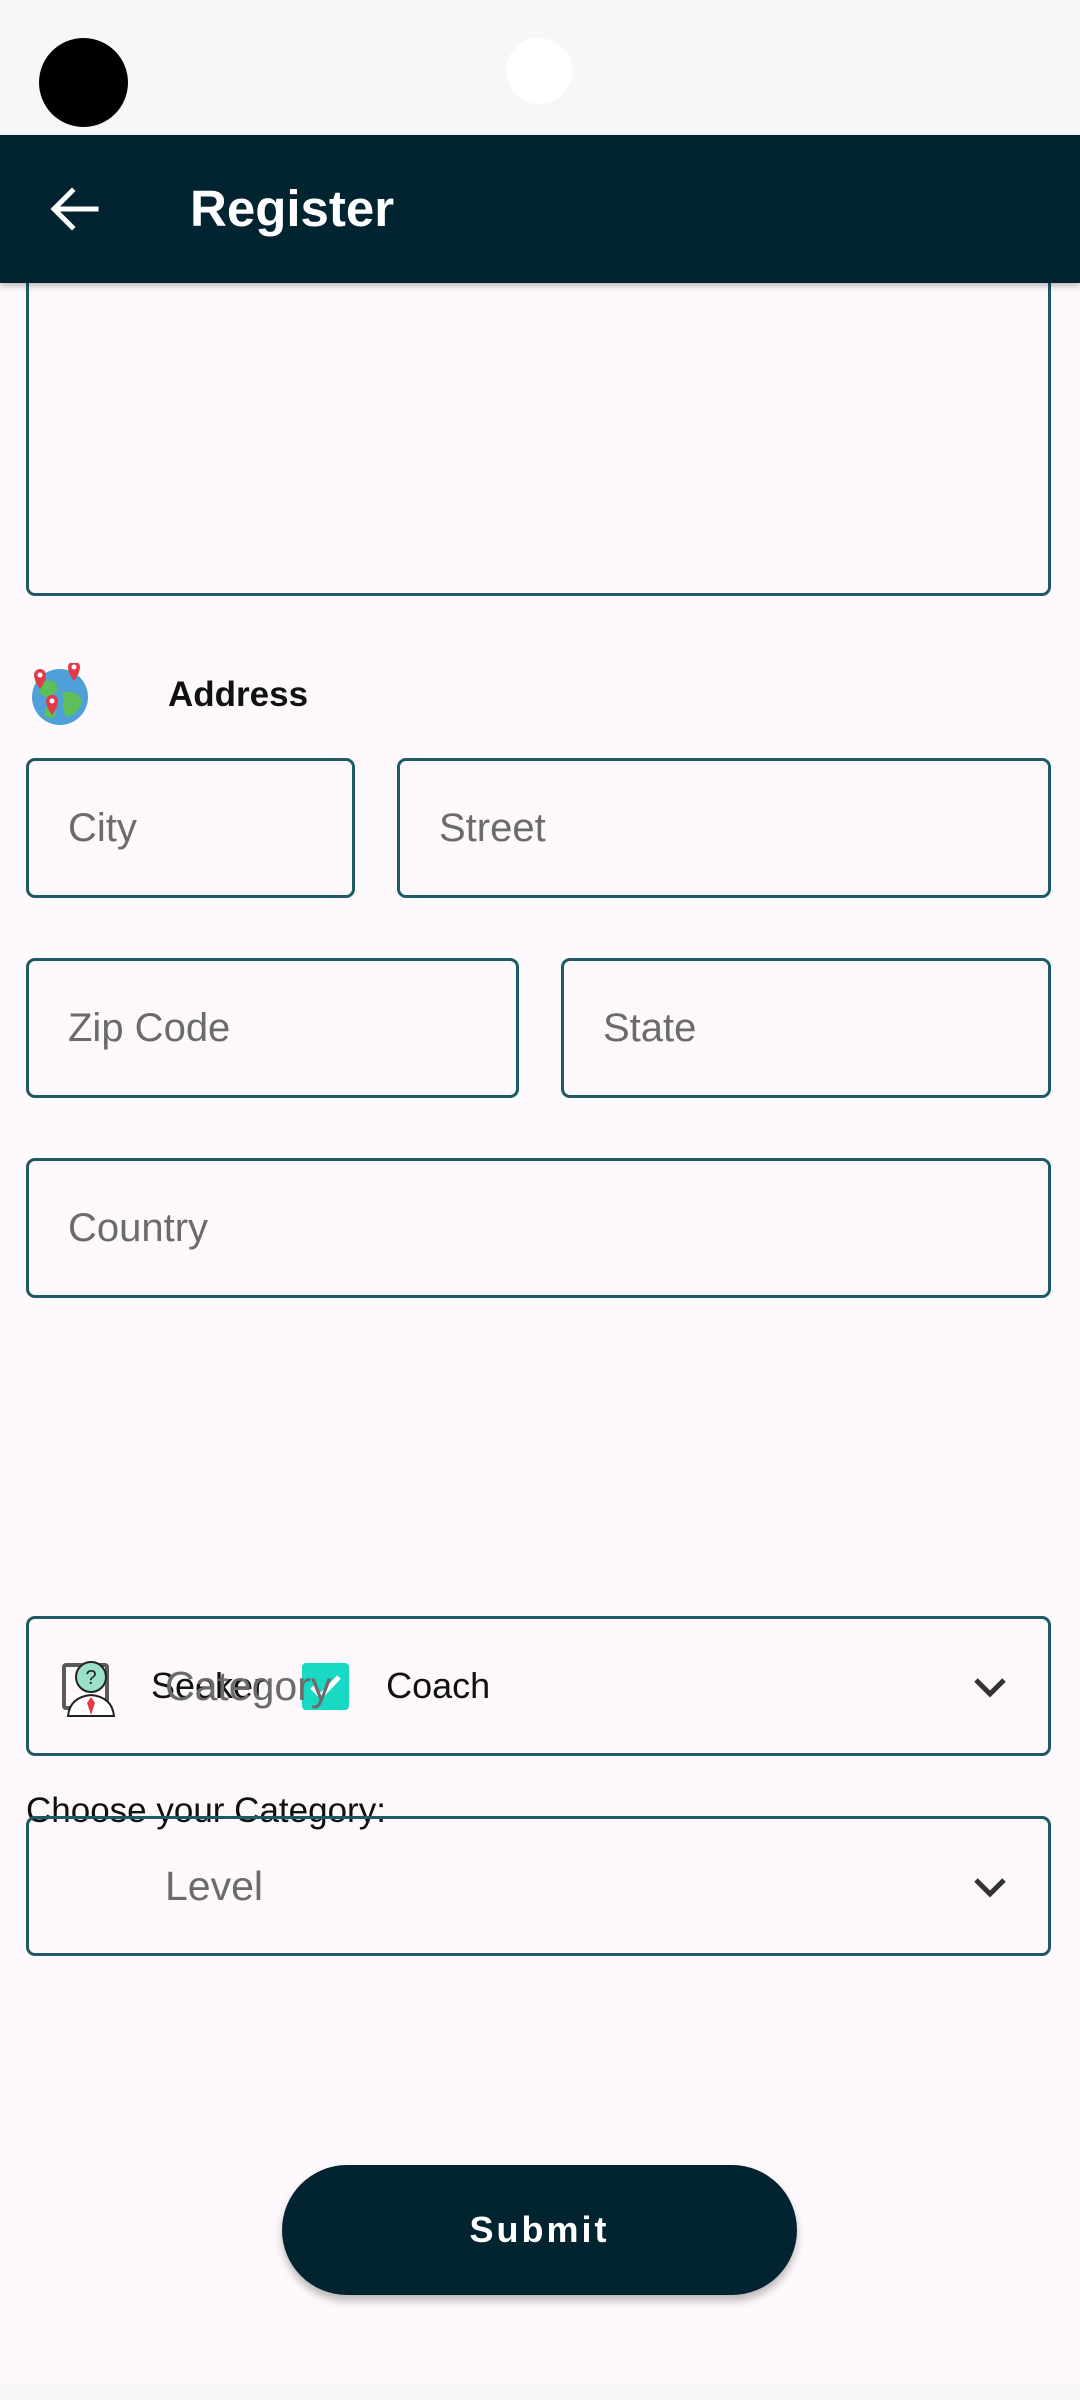 This screenshot has height=2400, width=1080. What do you see at coordinates (60, 694) in the screenshot?
I see `globe-map-pins-icon` at bounding box center [60, 694].